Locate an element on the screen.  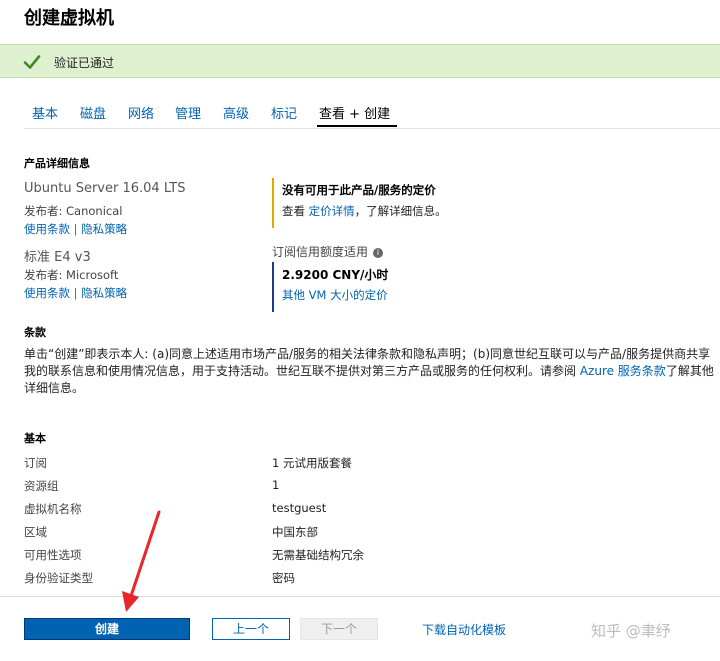
row-label: 身份验证类型 is located at coordinates (58, 578).